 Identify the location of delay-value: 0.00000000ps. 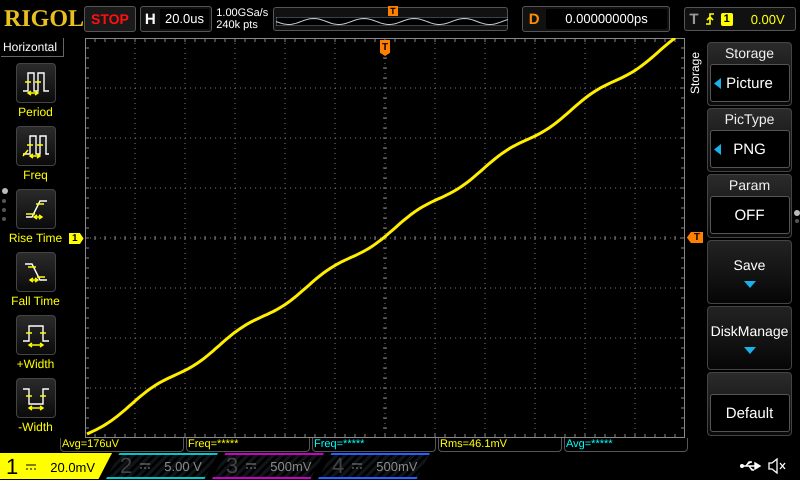
(607, 19).